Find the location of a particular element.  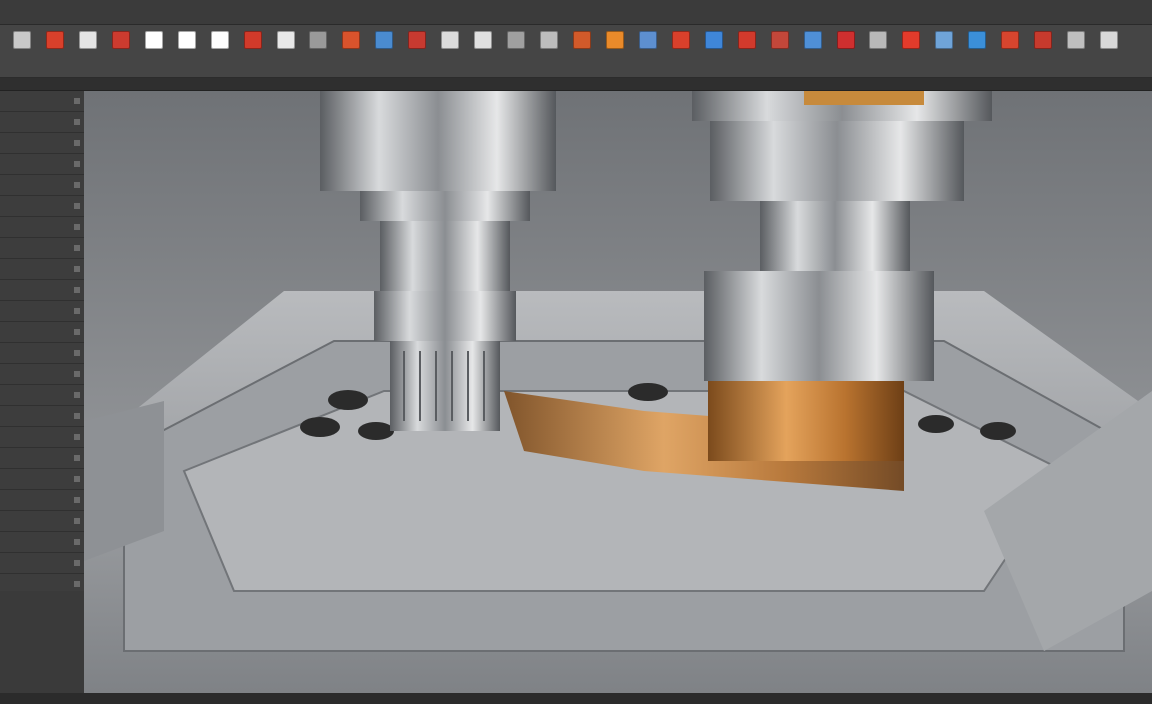

tool-22-button is located at coordinates (714, 51).